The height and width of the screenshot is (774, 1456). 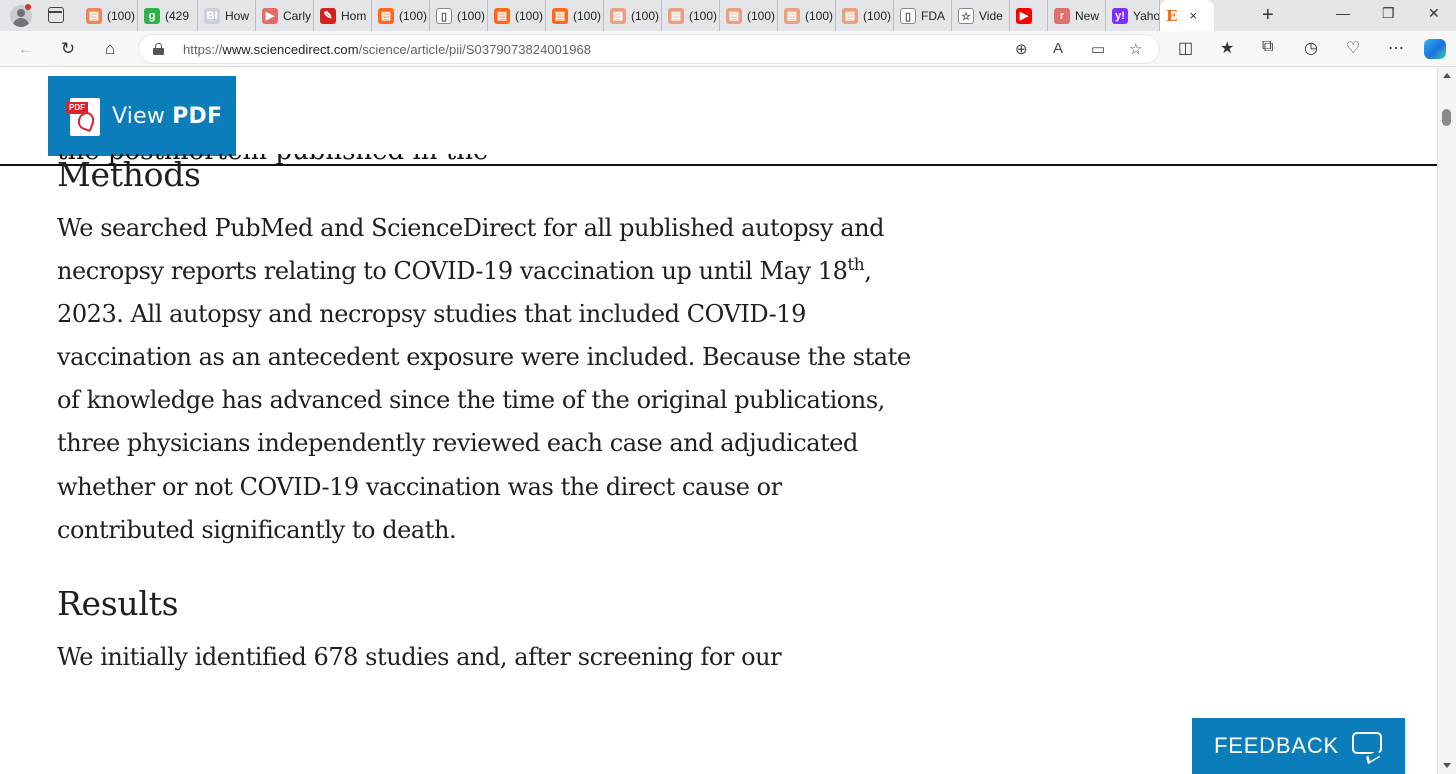 I want to click on browser-tab: y! Yaho, so click(x=1133, y=15).